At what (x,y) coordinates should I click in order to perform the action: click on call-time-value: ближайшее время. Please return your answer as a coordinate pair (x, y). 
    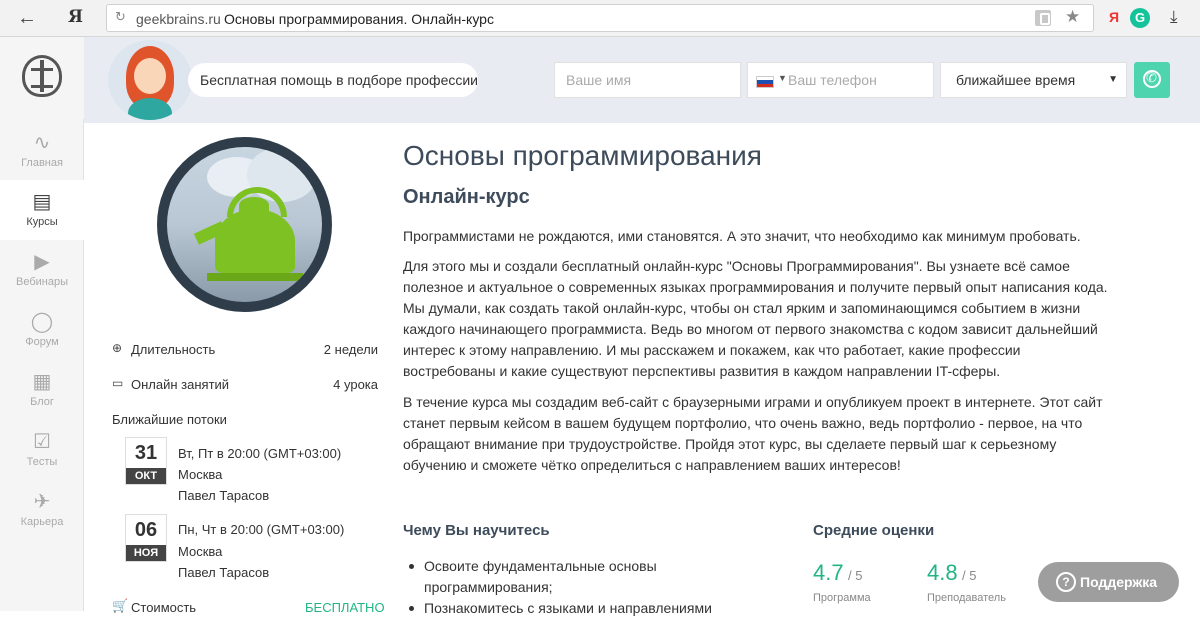
    Looking at the image, I should click on (1016, 80).